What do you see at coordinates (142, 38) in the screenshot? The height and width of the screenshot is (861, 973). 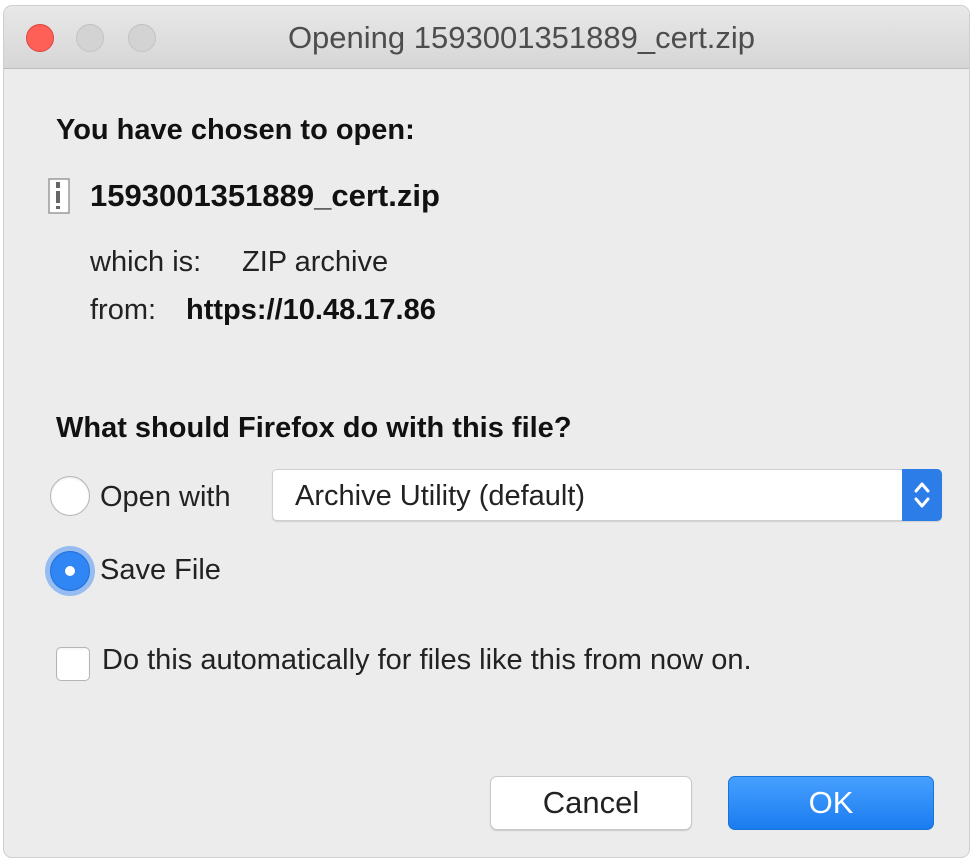 I see `zoom-window-button` at bounding box center [142, 38].